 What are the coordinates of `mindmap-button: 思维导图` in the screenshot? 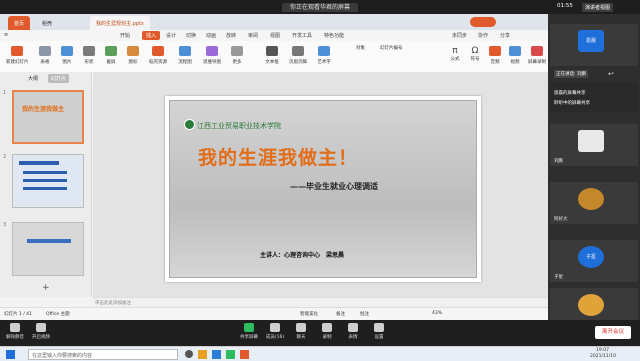 It's located at (212, 55).